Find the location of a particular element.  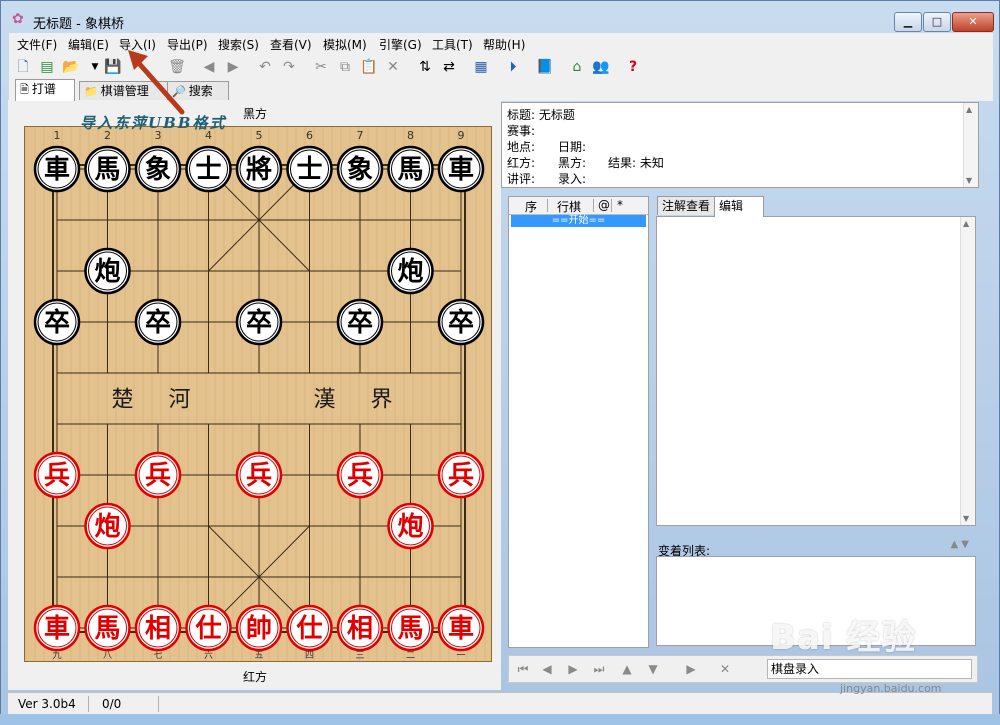

remove-icon: ✕ is located at coordinates (393, 67).